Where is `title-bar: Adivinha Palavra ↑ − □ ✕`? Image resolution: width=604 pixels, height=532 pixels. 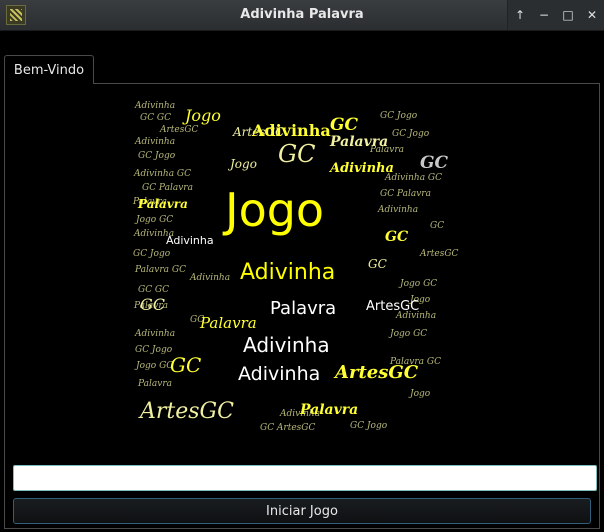 title-bar: Adivinha Palavra ↑ − □ ✕ is located at coordinates (302, 15).